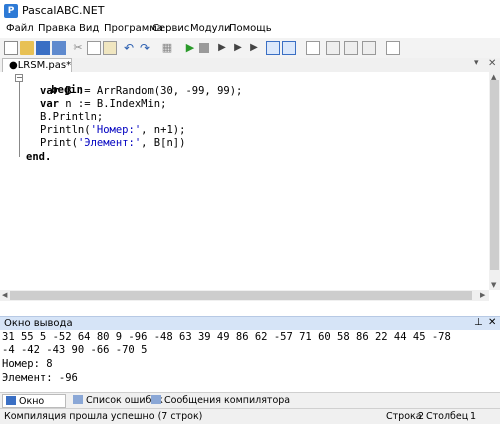  Describe the element at coordinates (145, 48) in the screenshot. I see `redo-icon: ↷` at that location.